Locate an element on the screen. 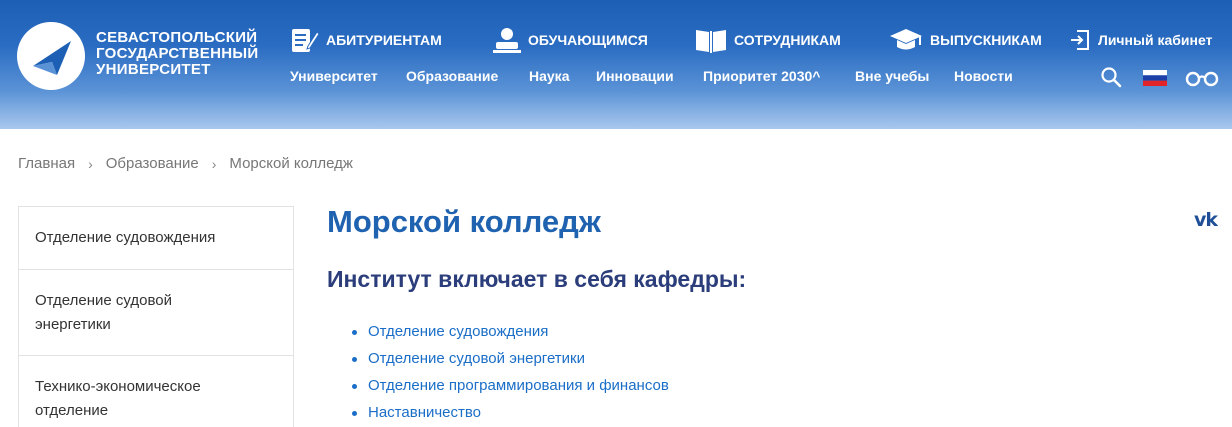 This screenshot has height=427, width=1232. nav-graduates: ВЫПУСКНИКАМ is located at coordinates (965, 40).